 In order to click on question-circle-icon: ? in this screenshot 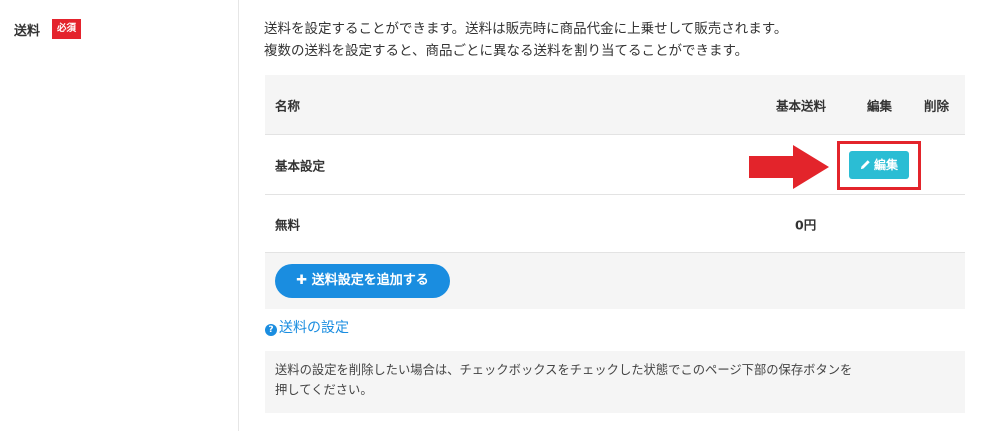, I will do `click(271, 330)`.